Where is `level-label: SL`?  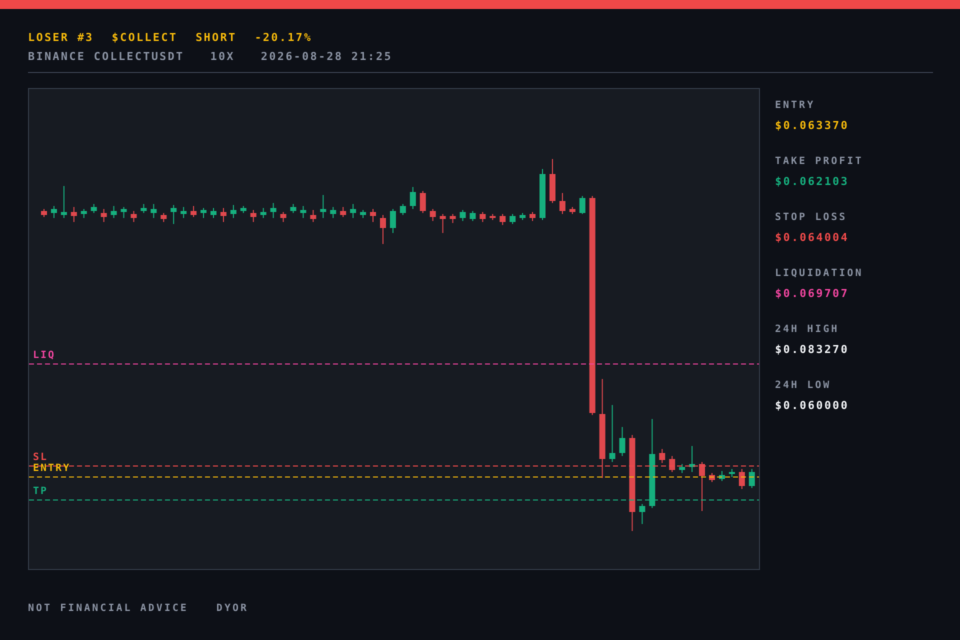
level-label: SL is located at coordinates (40, 457).